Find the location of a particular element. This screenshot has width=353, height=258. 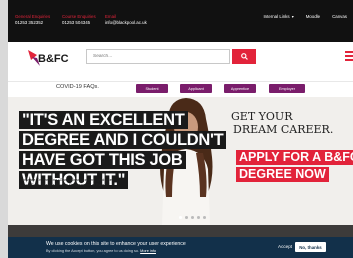

tagline-line: DREAM CAREER. is located at coordinates (283, 129).